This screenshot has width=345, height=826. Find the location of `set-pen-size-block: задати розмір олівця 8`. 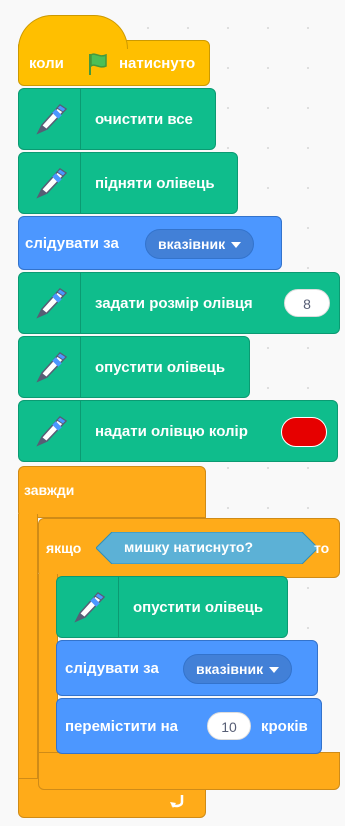

set-pen-size-block: задати розмір олівця 8 is located at coordinates (179, 303).